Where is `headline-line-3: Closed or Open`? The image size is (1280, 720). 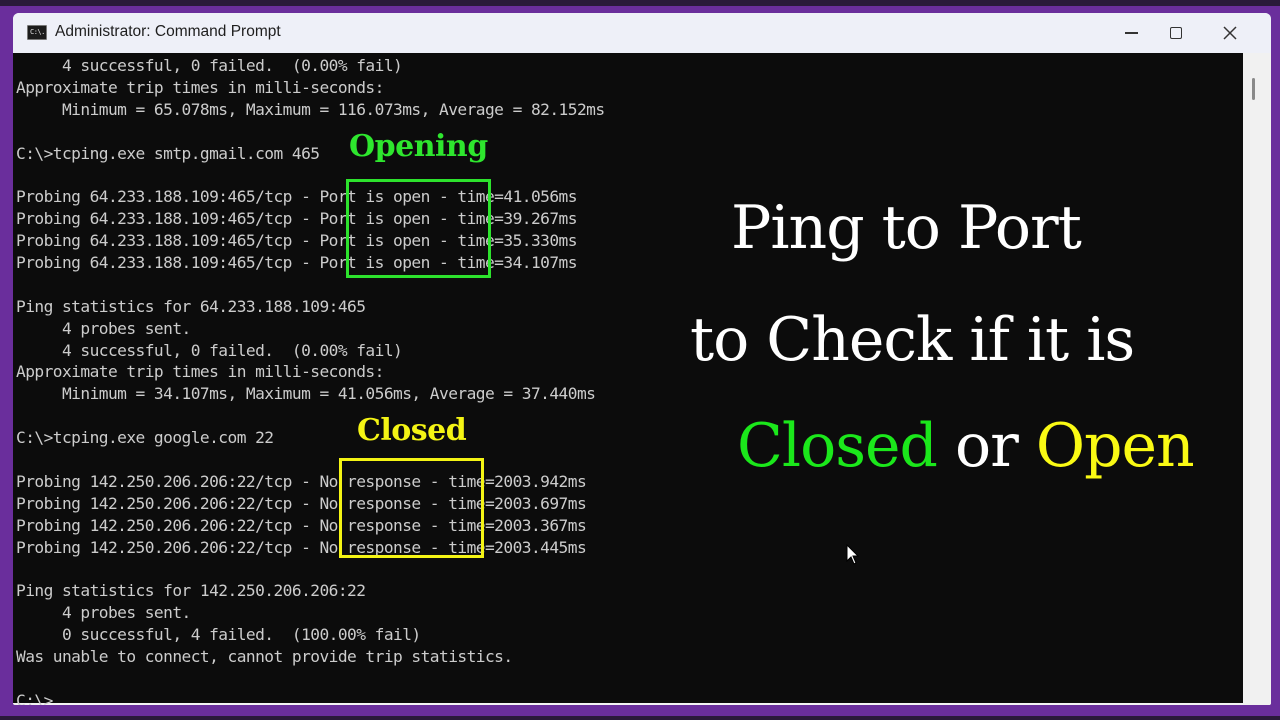
headline-line-3: Closed or Open is located at coordinates (966, 446).